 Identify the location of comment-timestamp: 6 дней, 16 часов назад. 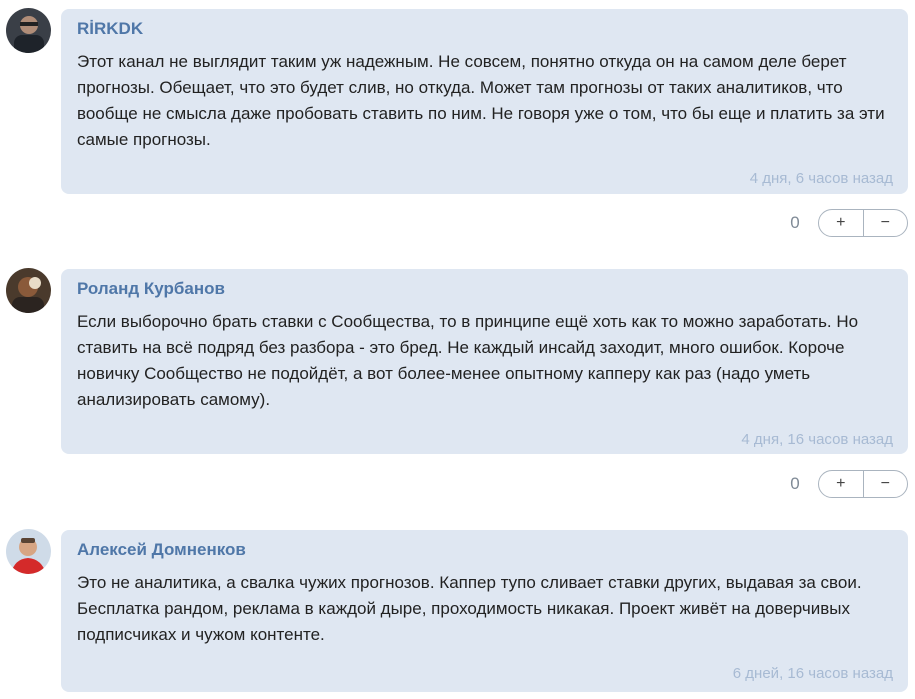
(812, 673).